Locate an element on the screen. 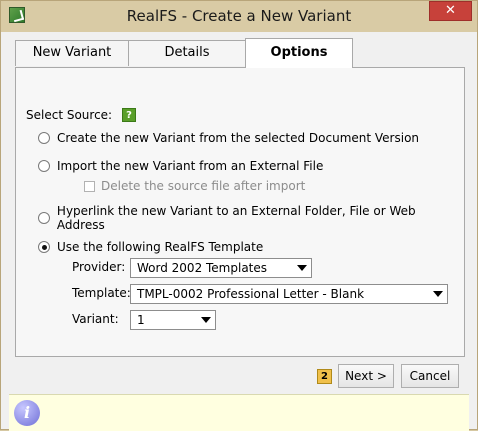 The image size is (478, 431). radio-button-selected is located at coordinates (44, 247).